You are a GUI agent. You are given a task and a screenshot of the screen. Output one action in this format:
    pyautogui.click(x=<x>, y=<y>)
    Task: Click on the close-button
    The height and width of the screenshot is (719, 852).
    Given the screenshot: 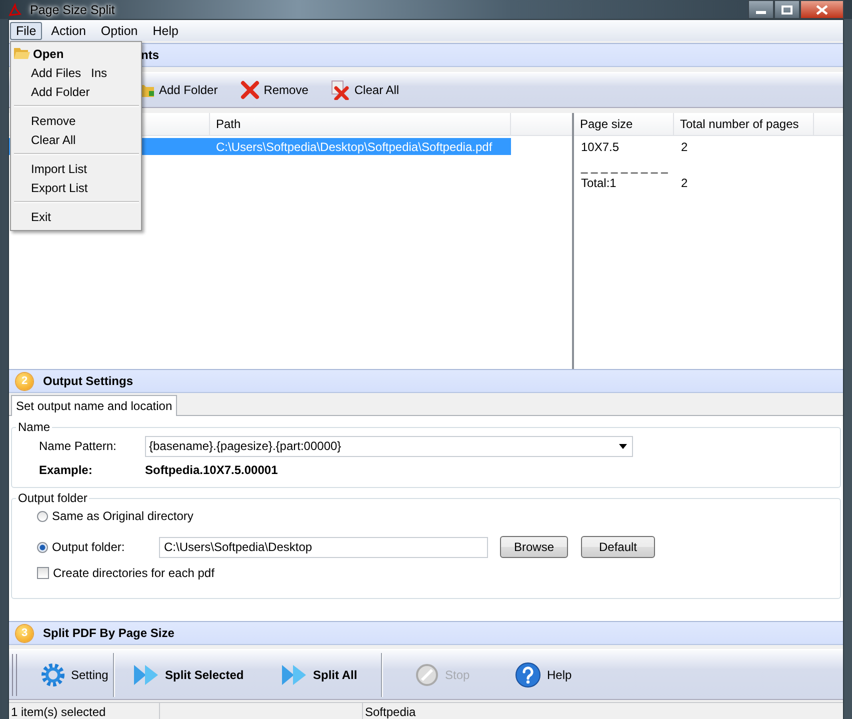 What is the action you would take?
    pyautogui.click(x=822, y=9)
    